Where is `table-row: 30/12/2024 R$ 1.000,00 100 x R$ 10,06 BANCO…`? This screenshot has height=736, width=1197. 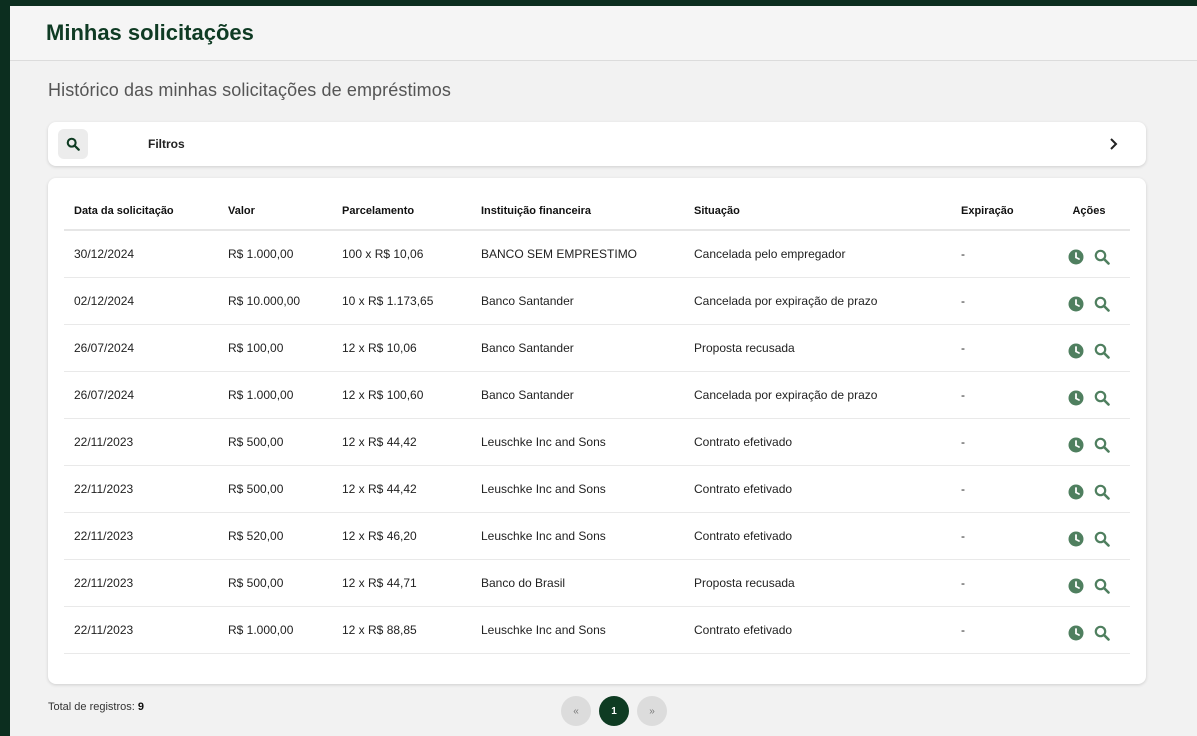
table-row: 30/12/2024 R$ 1.000,00 100 x R$ 10,06 BANCO… is located at coordinates (597, 254).